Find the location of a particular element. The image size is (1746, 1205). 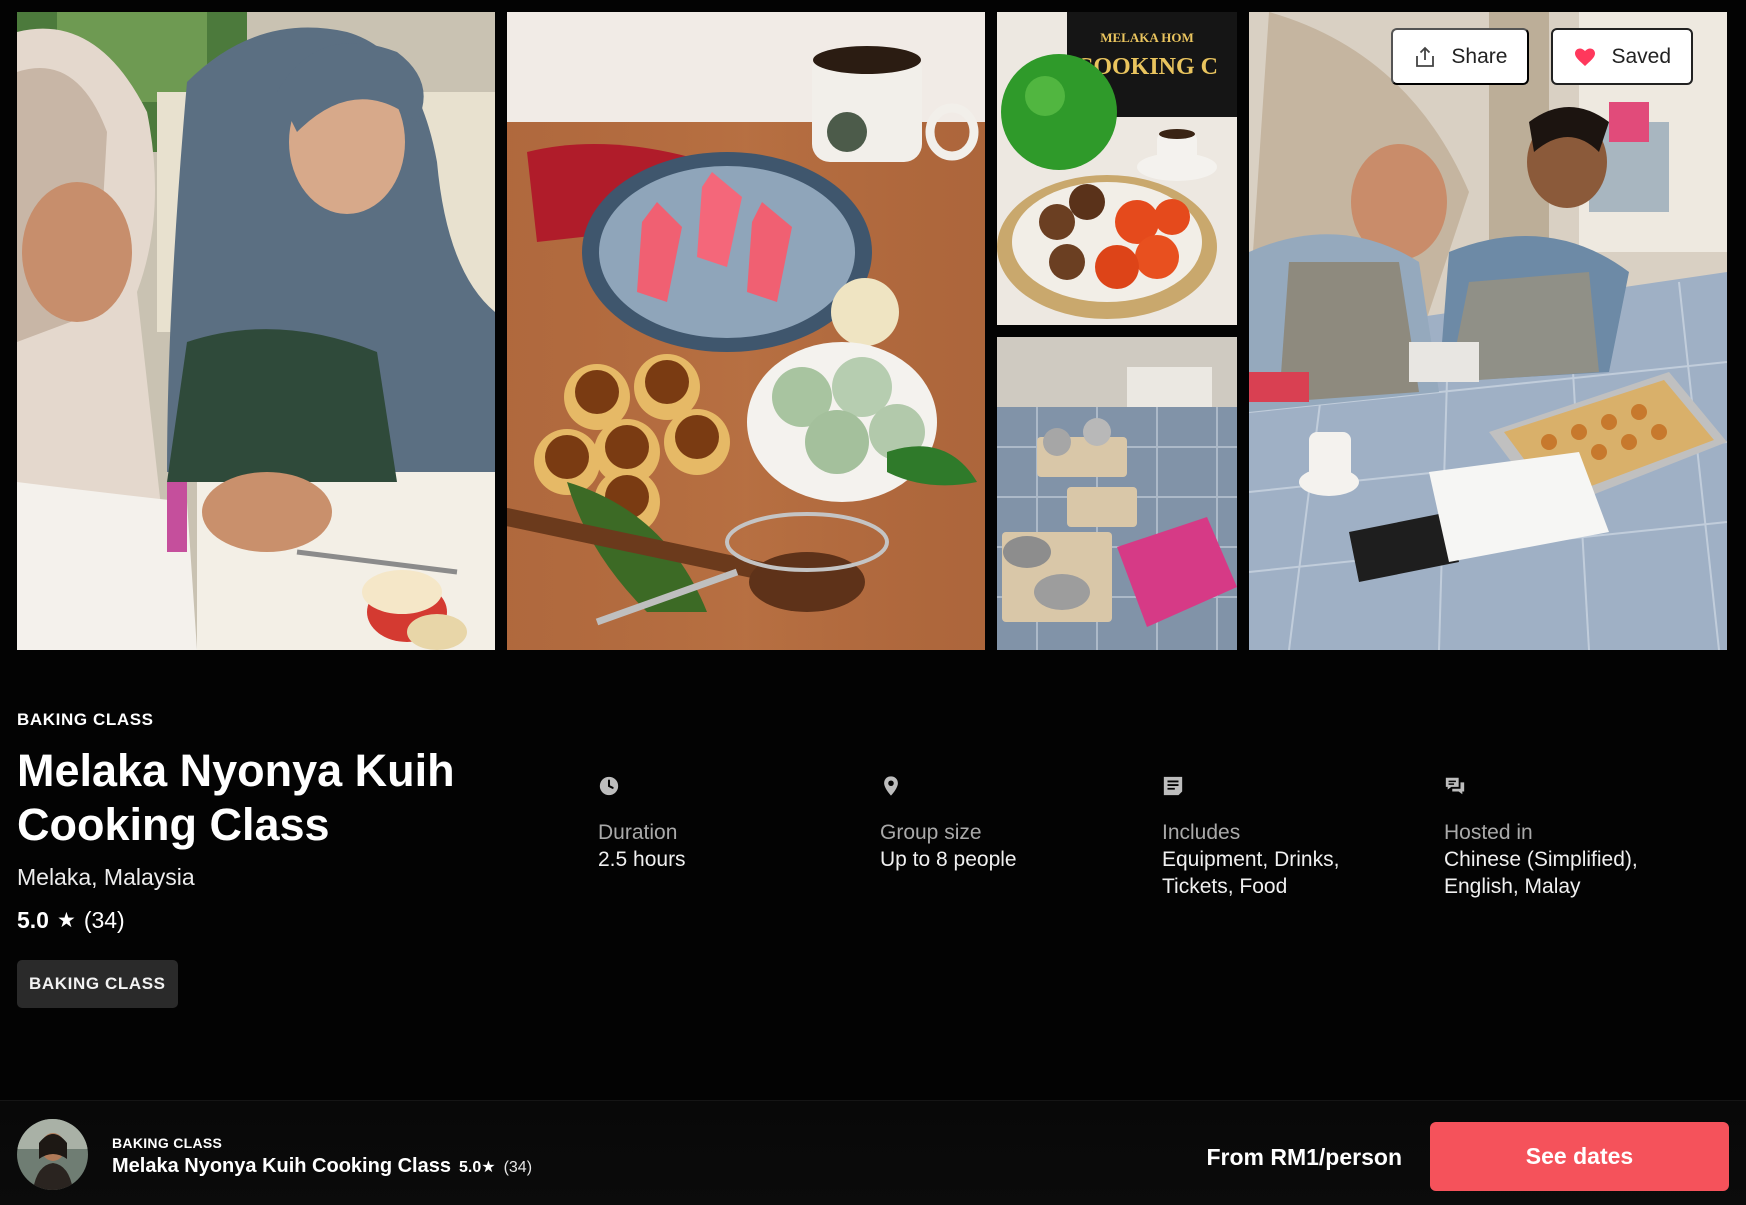

fact-value: 2.5 hours is located at coordinates (642, 859).